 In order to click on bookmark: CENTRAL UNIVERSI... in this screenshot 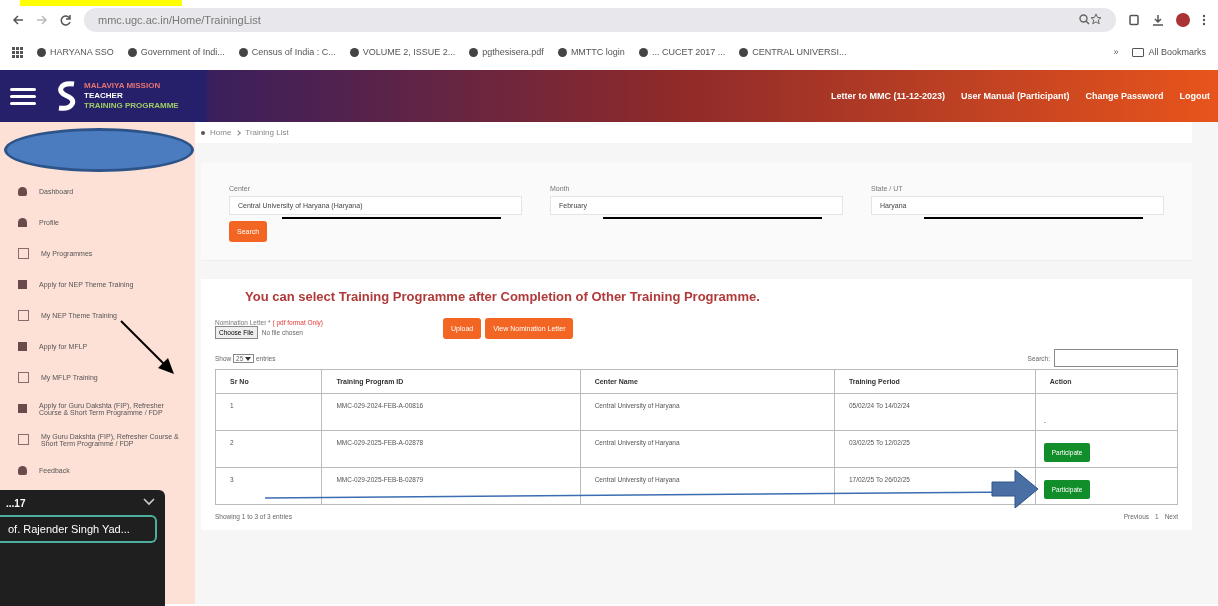, I will do `click(793, 52)`.